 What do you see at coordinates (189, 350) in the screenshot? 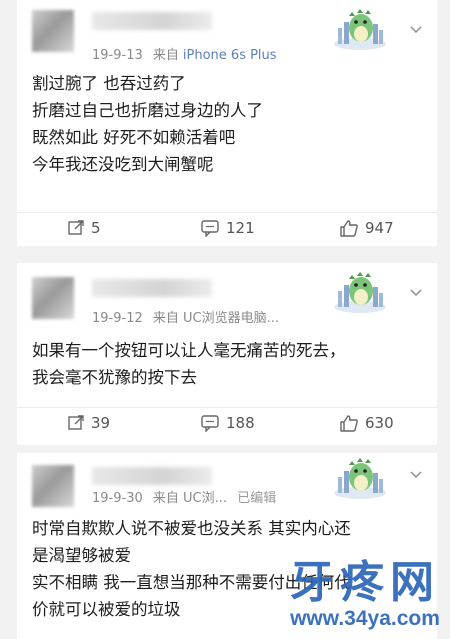
I see `comment-line: 如果有一个按钮可以让人毫无痛苦的死去，` at bounding box center [189, 350].